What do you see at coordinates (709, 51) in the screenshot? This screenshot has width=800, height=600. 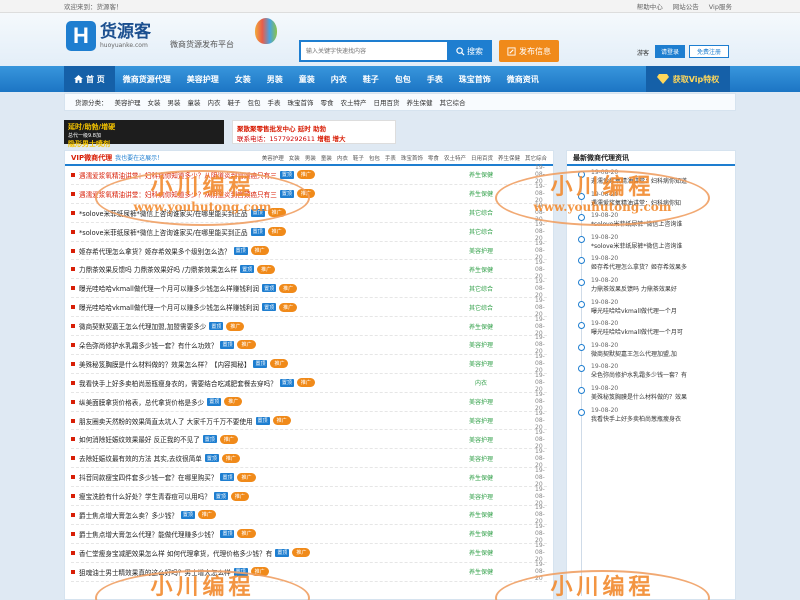 I see `register-button: 免费注册` at bounding box center [709, 51].